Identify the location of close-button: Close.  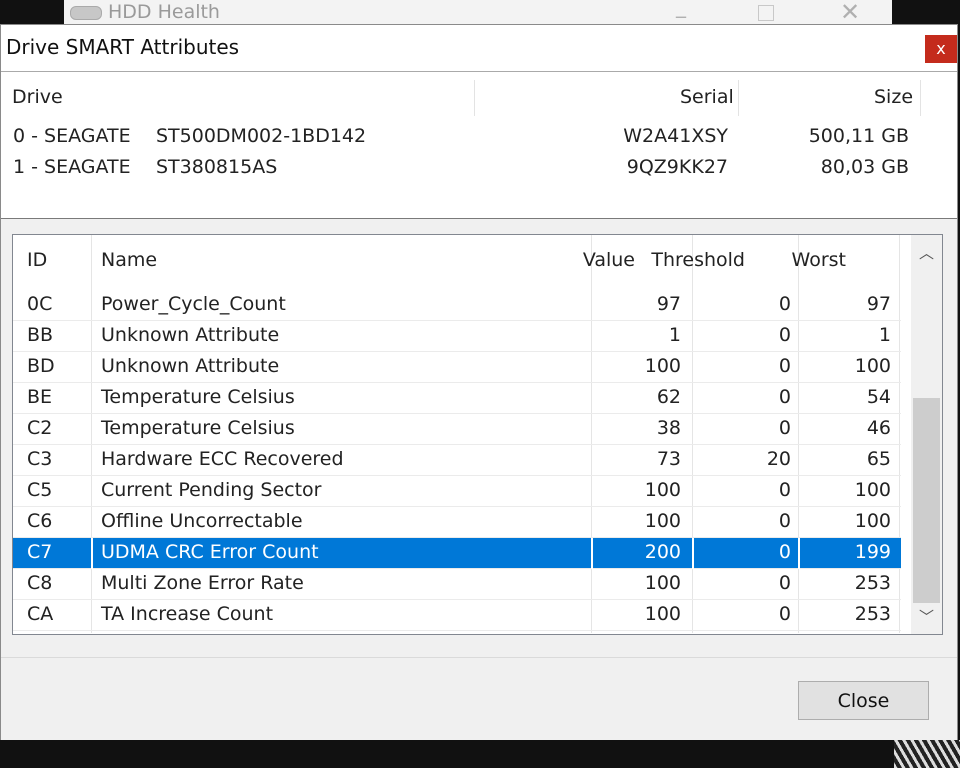
(863, 700).